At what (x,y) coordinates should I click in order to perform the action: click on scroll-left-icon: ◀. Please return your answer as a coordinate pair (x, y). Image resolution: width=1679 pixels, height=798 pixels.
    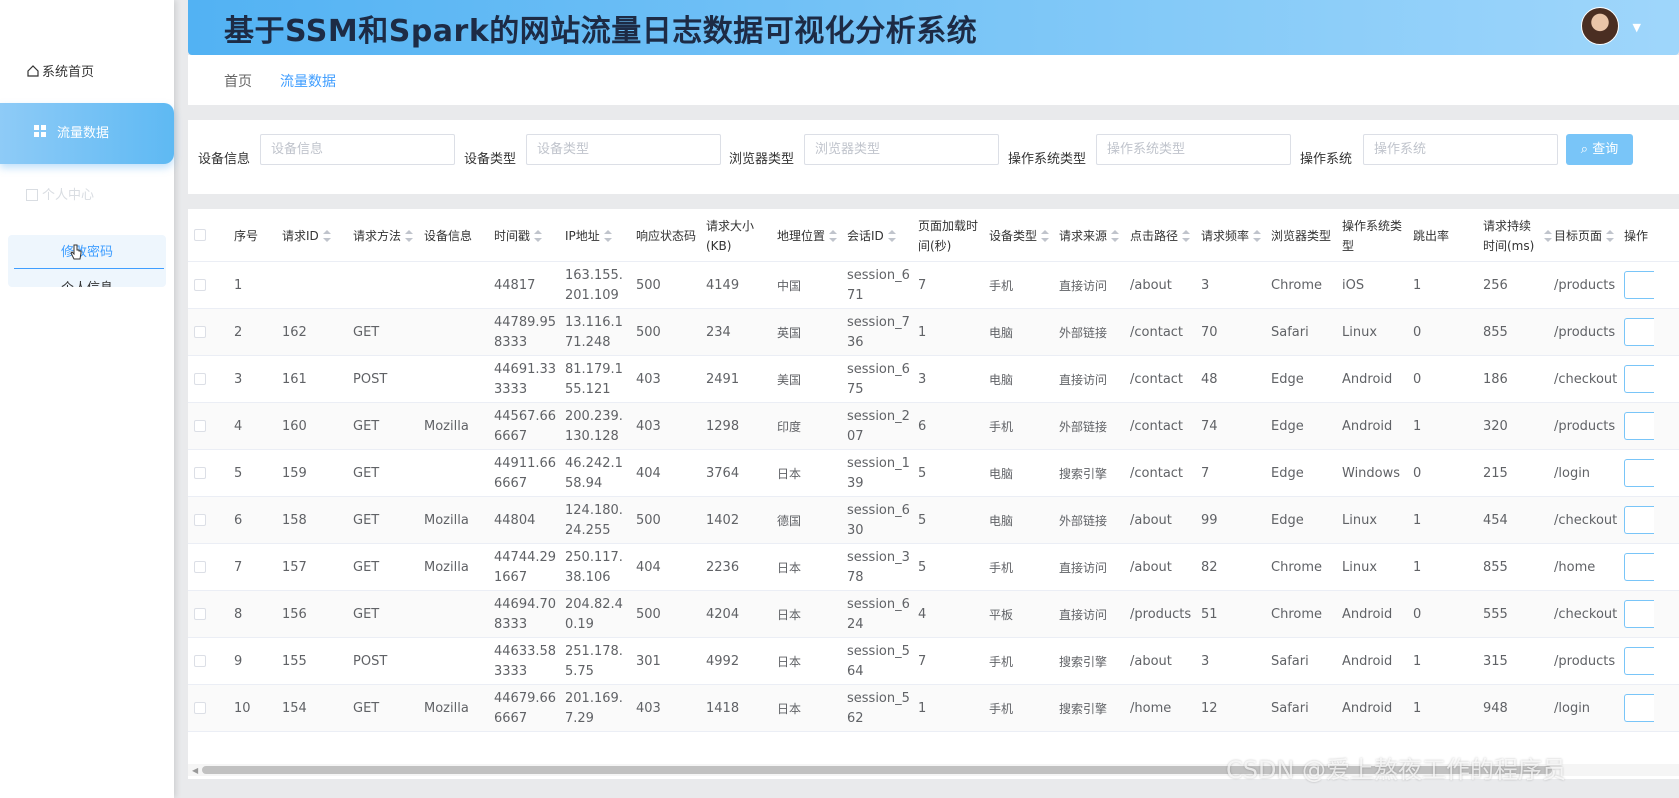
    Looking at the image, I should click on (195, 770).